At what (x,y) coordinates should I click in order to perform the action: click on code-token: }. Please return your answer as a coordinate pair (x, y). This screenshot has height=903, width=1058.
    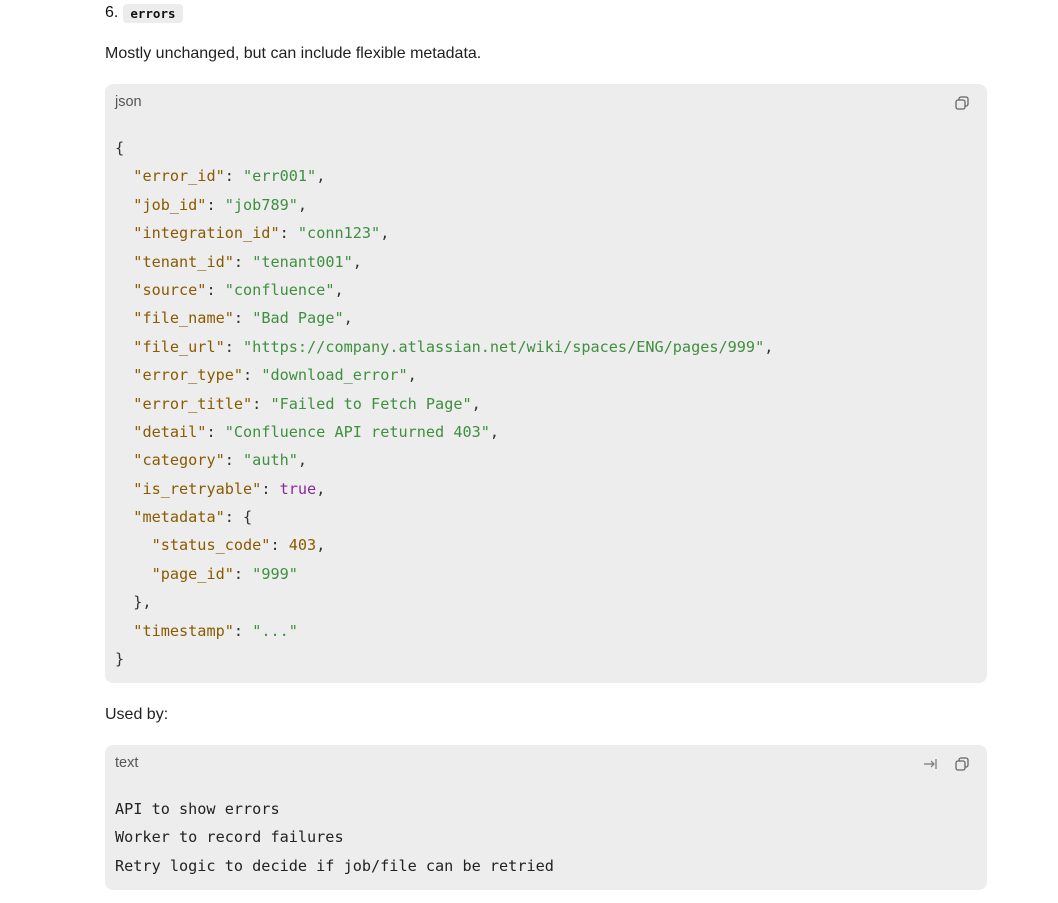
    Looking at the image, I should click on (120, 659).